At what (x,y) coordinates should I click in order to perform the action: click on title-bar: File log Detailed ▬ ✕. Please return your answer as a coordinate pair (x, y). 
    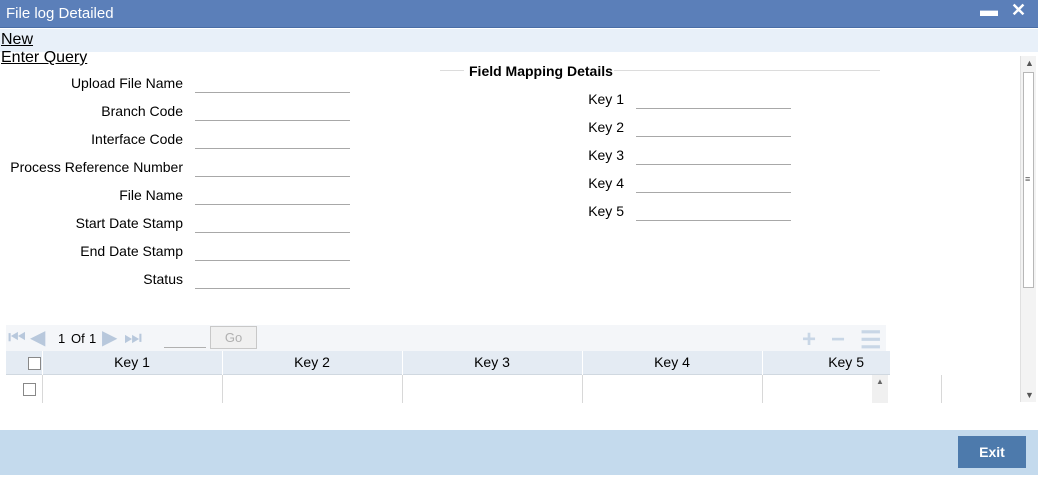
    Looking at the image, I should click on (519, 14).